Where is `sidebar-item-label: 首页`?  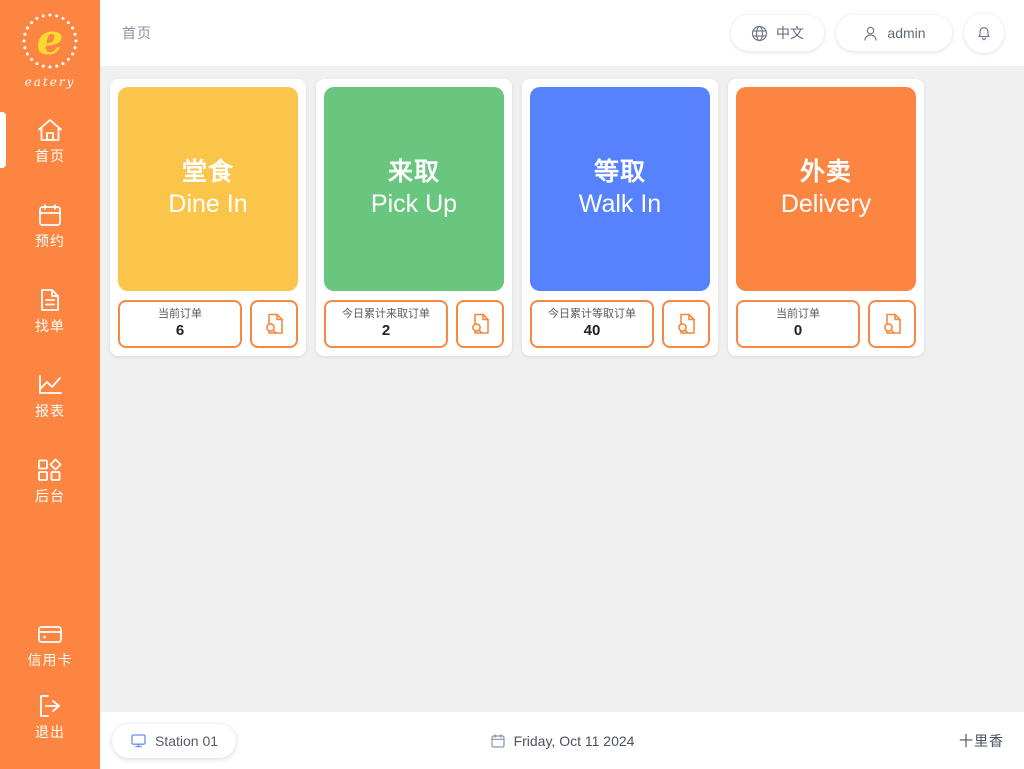 sidebar-item-label: 首页 is located at coordinates (50, 156).